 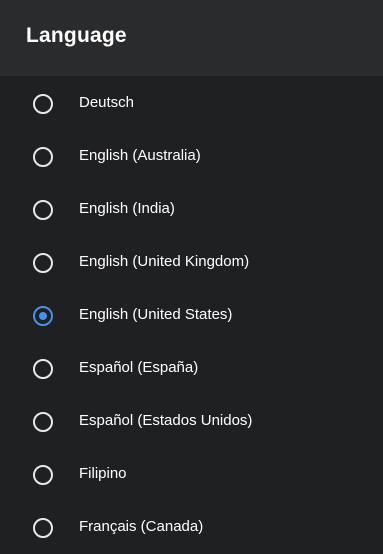 I want to click on language-option-english-united-kingdom: English (United Kingdom), so click(x=191, y=263).